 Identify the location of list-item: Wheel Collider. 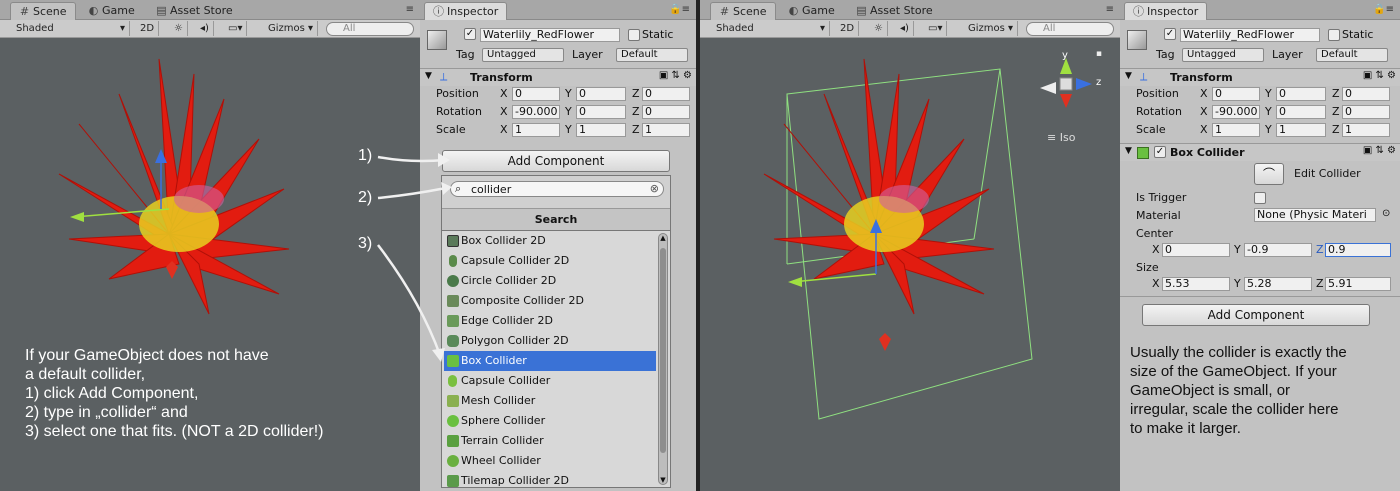
(550, 461).